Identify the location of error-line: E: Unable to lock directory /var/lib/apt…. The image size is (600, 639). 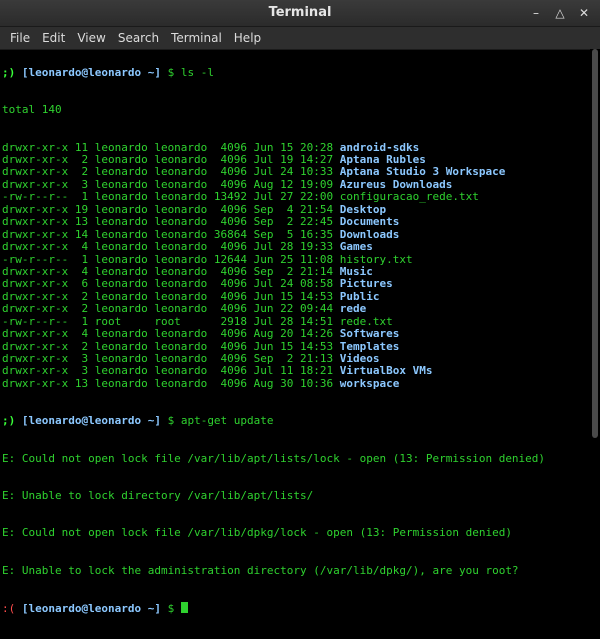
(158, 495).